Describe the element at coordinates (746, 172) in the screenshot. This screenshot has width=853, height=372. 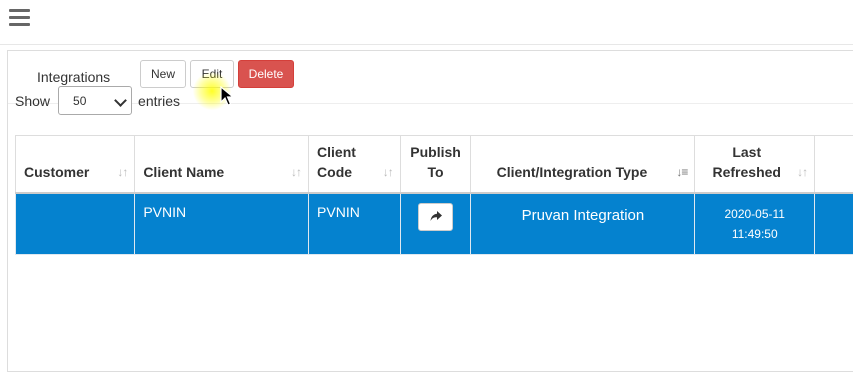
I see `column-header-label: Refreshed` at that location.